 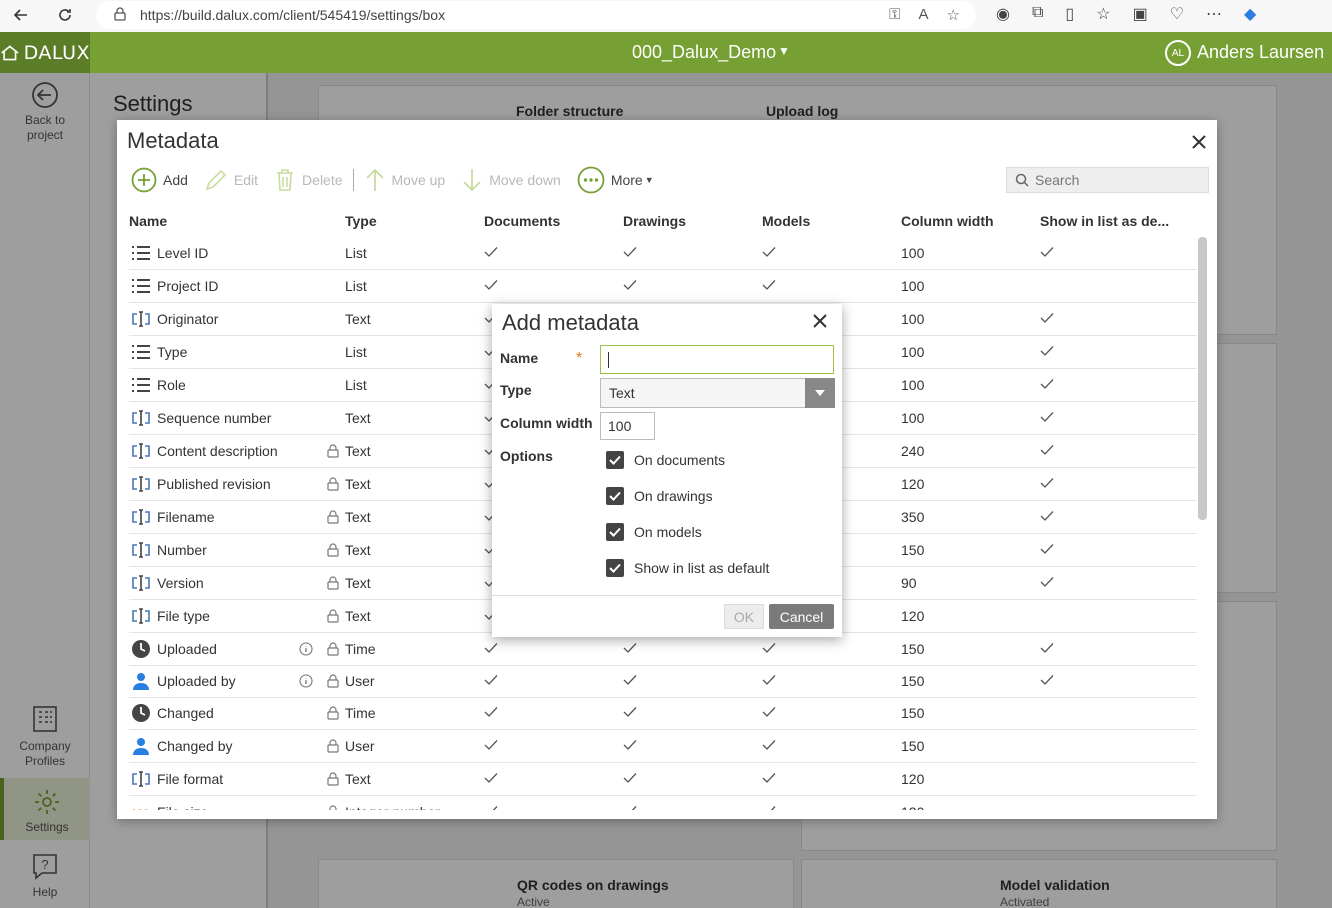 What do you see at coordinates (1107, 180) in the screenshot?
I see `search-input: Search` at bounding box center [1107, 180].